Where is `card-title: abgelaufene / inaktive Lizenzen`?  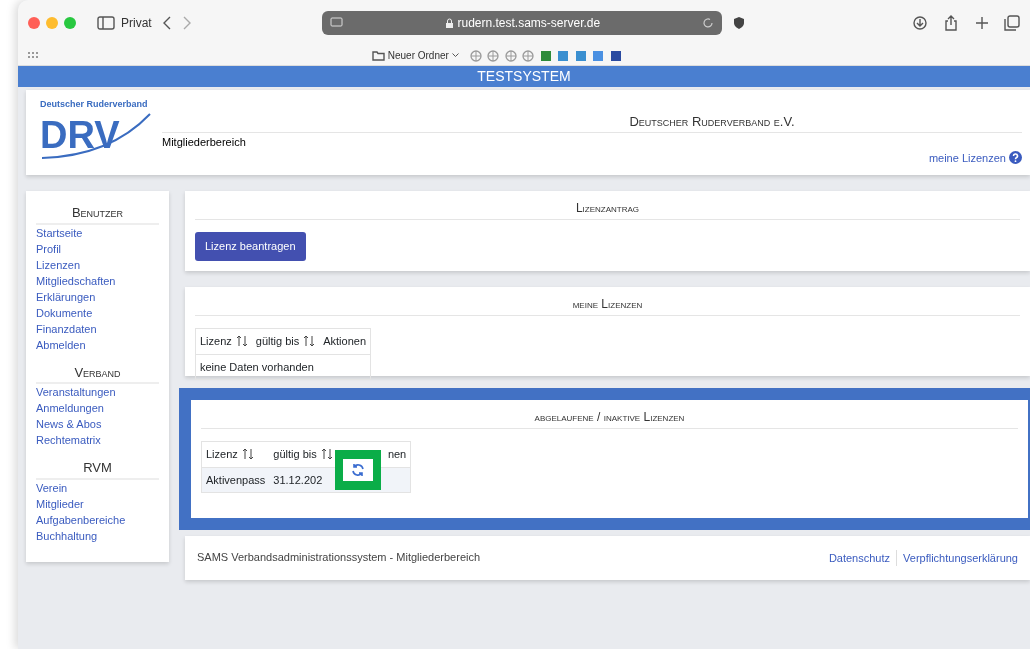
card-title: abgelaufene / inaktive Lizenzen is located at coordinates (609, 418).